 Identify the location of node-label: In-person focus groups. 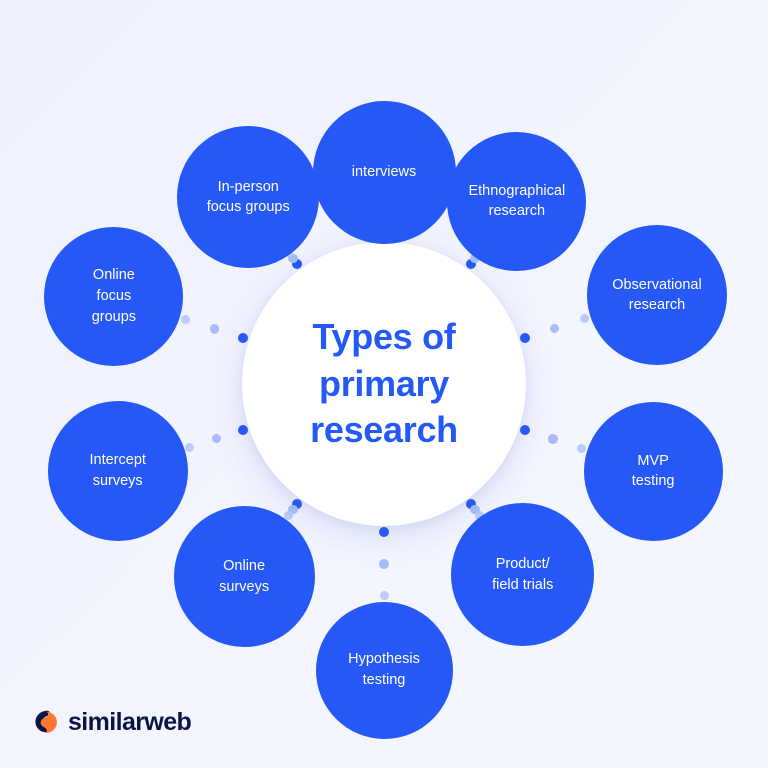
(248, 197).